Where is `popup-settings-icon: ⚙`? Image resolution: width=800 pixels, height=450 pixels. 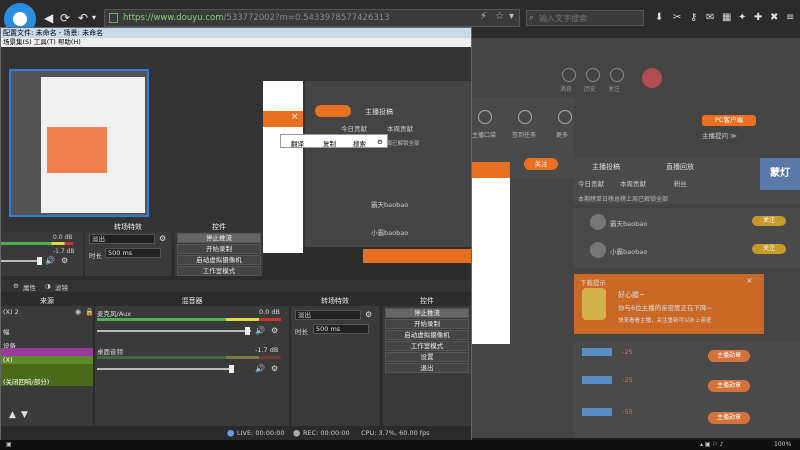
popup-settings-icon: ⚙ is located at coordinates (380, 142).